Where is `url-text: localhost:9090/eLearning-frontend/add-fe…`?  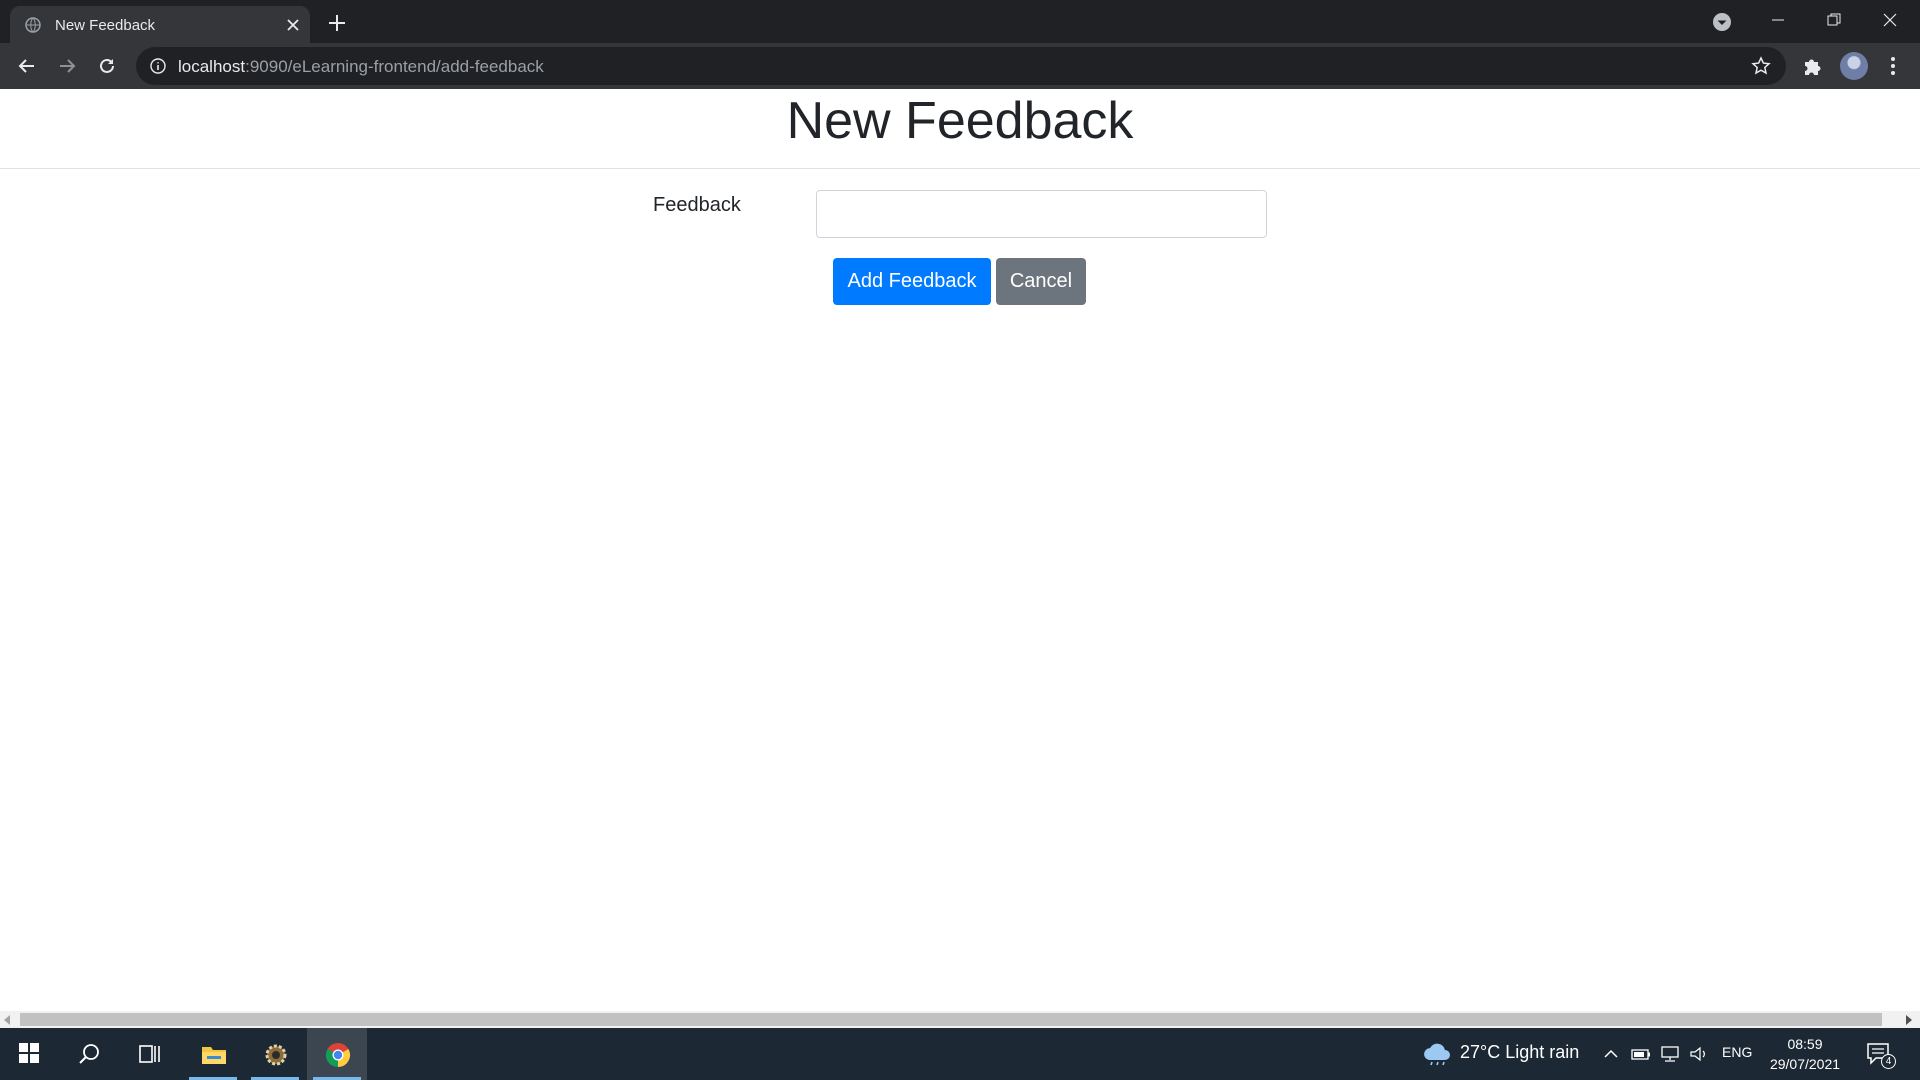 url-text: localhost:9090/eLearning-frontend/add-fe… is located at coordinates (361, 67).